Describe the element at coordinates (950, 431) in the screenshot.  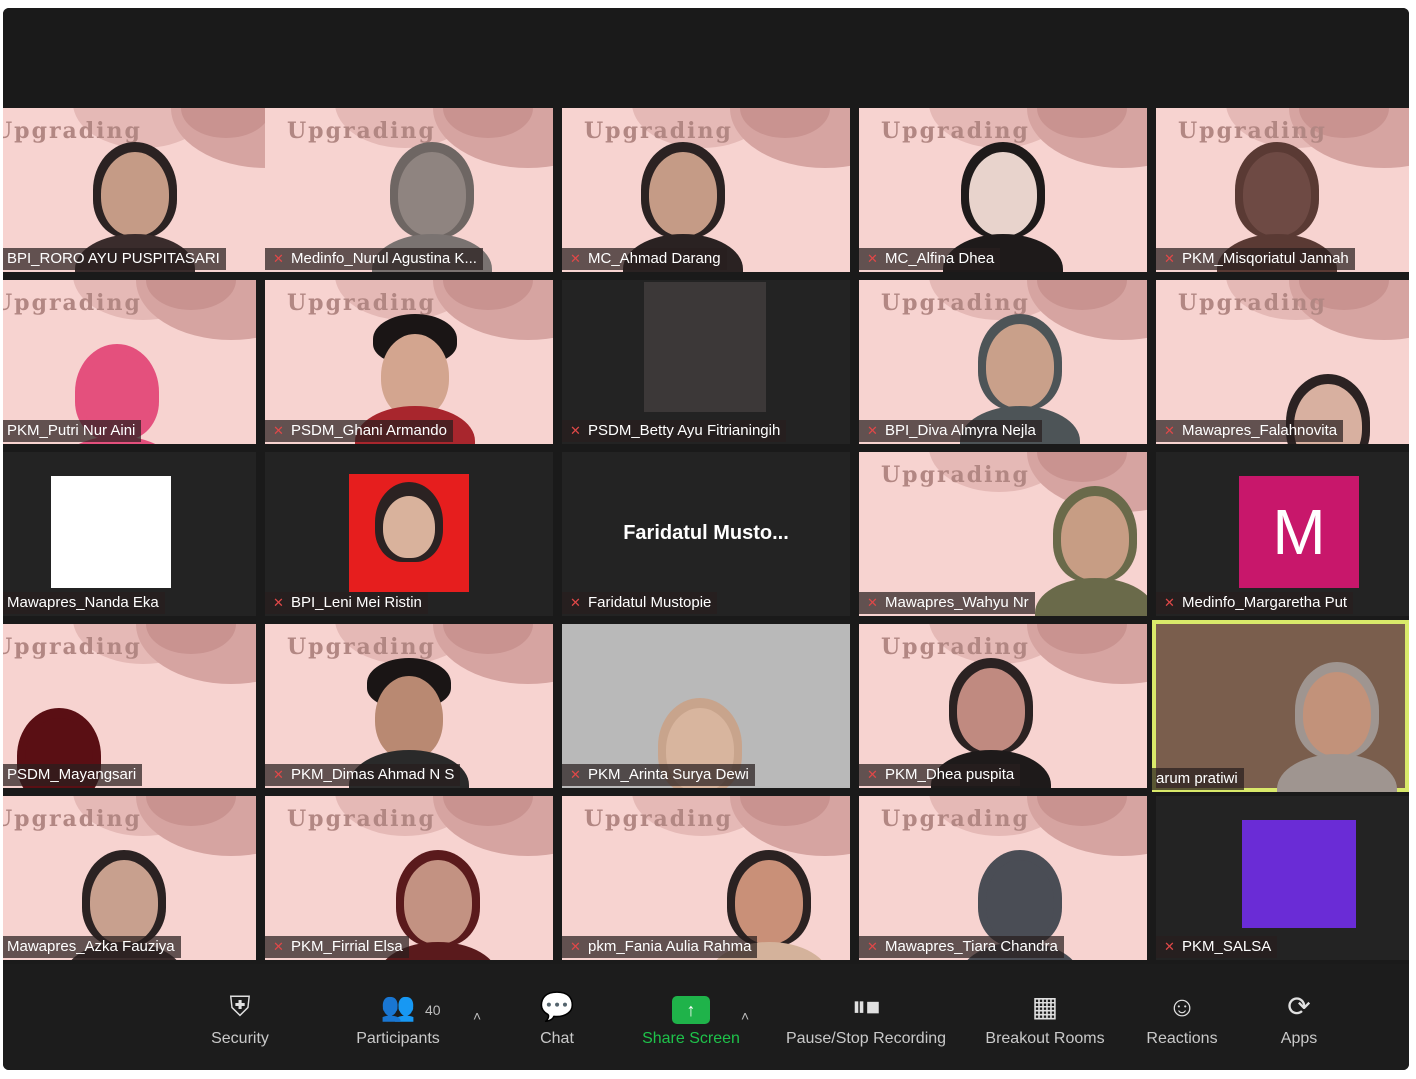
I see `participant-name: ✕ BPI_Diva Almyra Nejla` at that location.